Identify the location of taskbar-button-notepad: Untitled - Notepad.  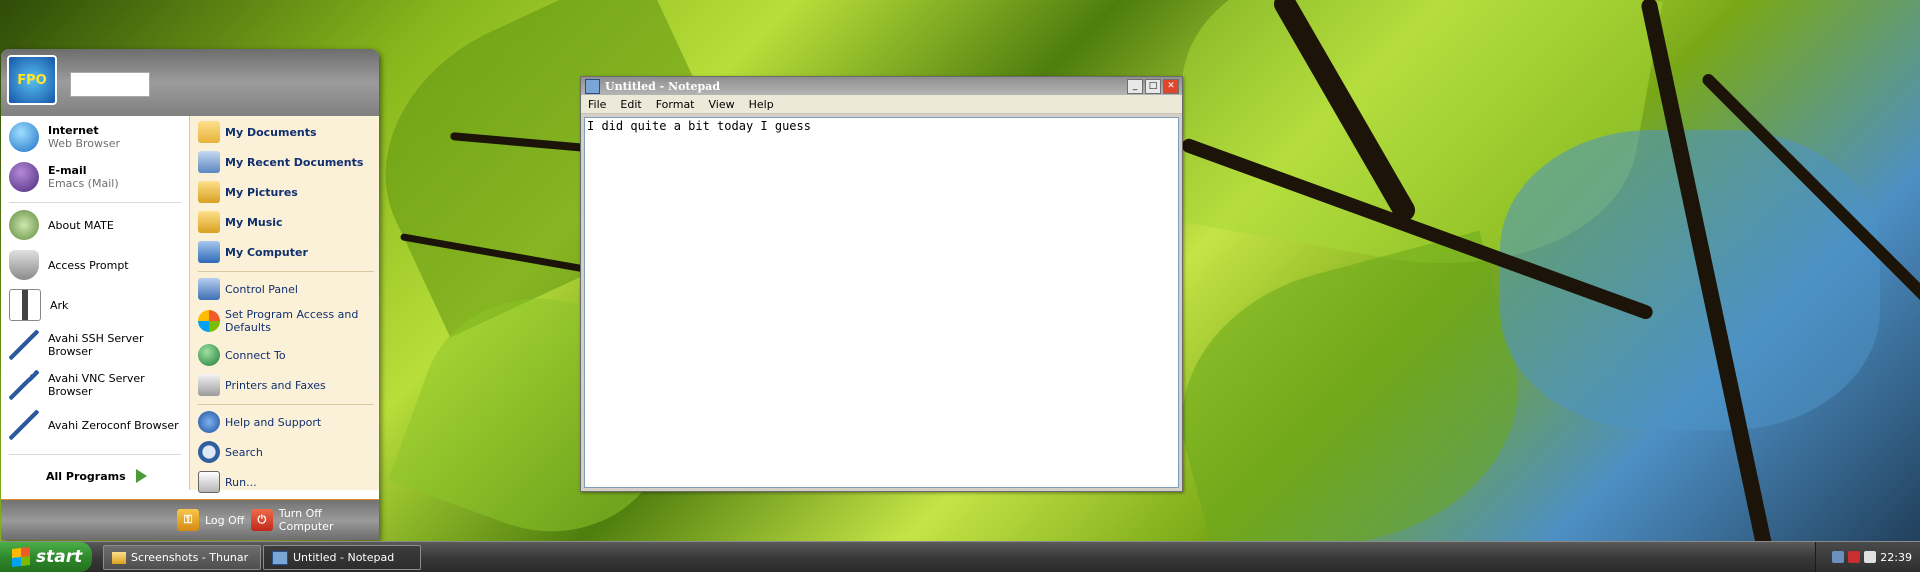
(342, 557).